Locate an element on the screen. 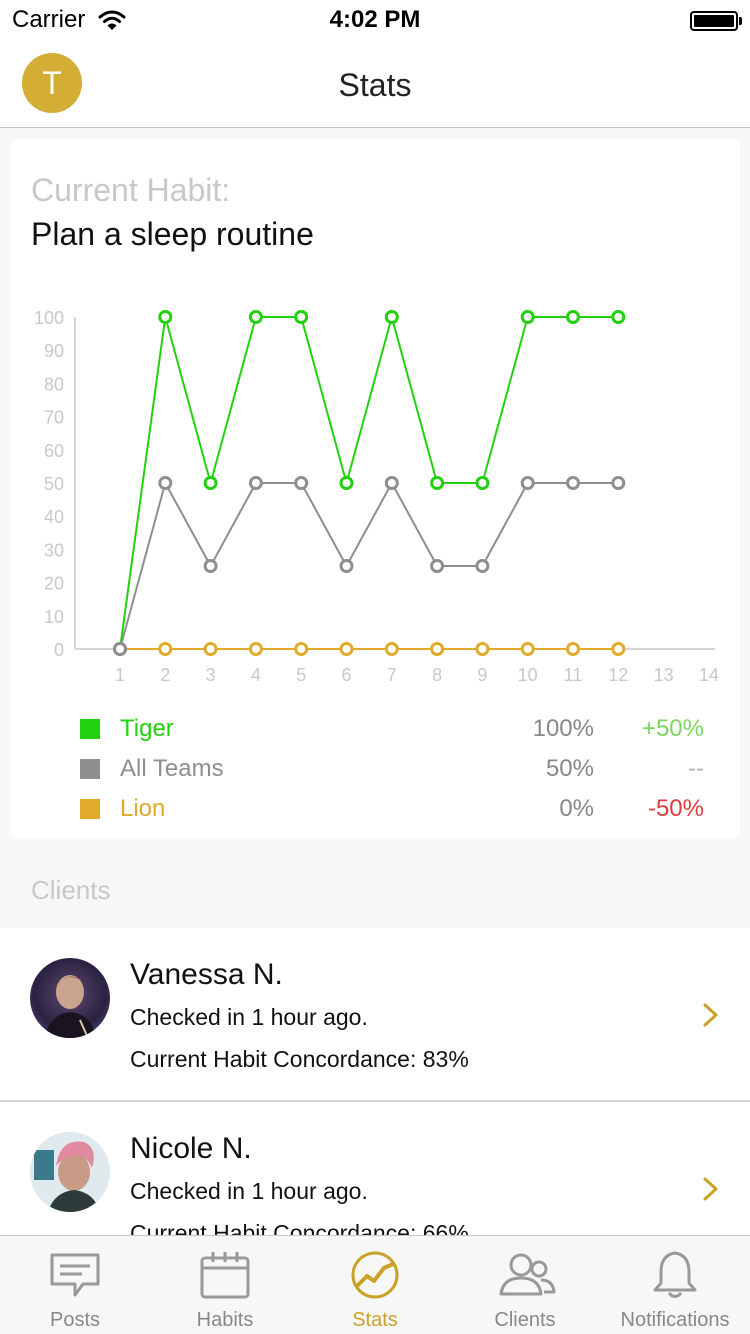  legend-row-tiger: Tiger 100% +50% is located at coordinates (375, 729).